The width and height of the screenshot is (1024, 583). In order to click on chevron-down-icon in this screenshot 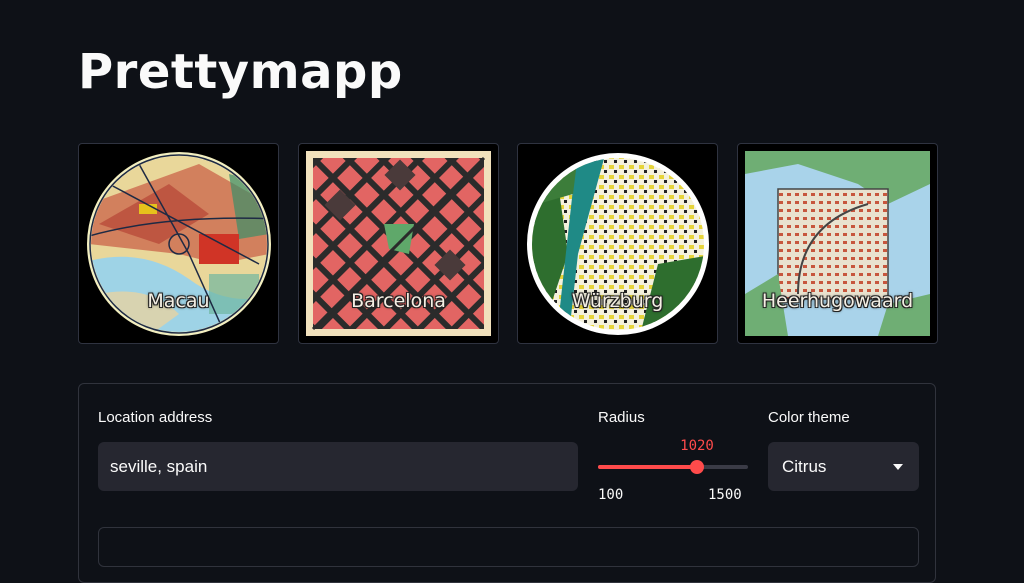, I will do `click(898, 467)`.